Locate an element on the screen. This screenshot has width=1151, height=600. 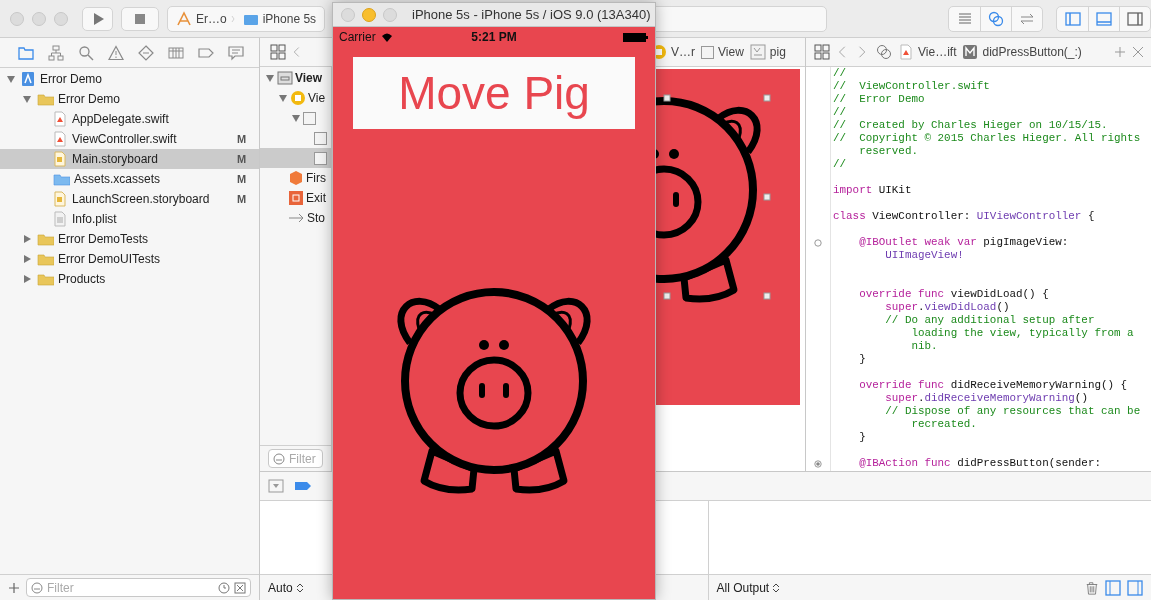
file-row: Products is located at coordinates (129, 279).